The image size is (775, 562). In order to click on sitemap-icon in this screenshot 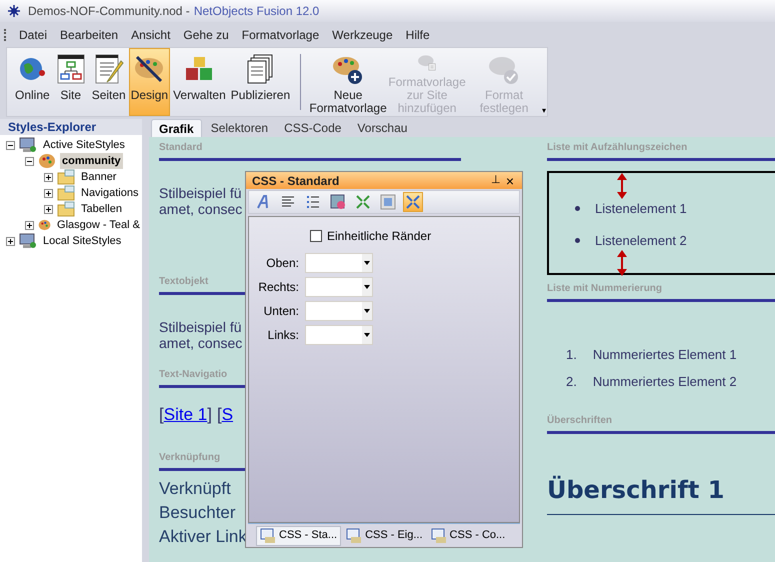, I will do `click(70, 69)`.